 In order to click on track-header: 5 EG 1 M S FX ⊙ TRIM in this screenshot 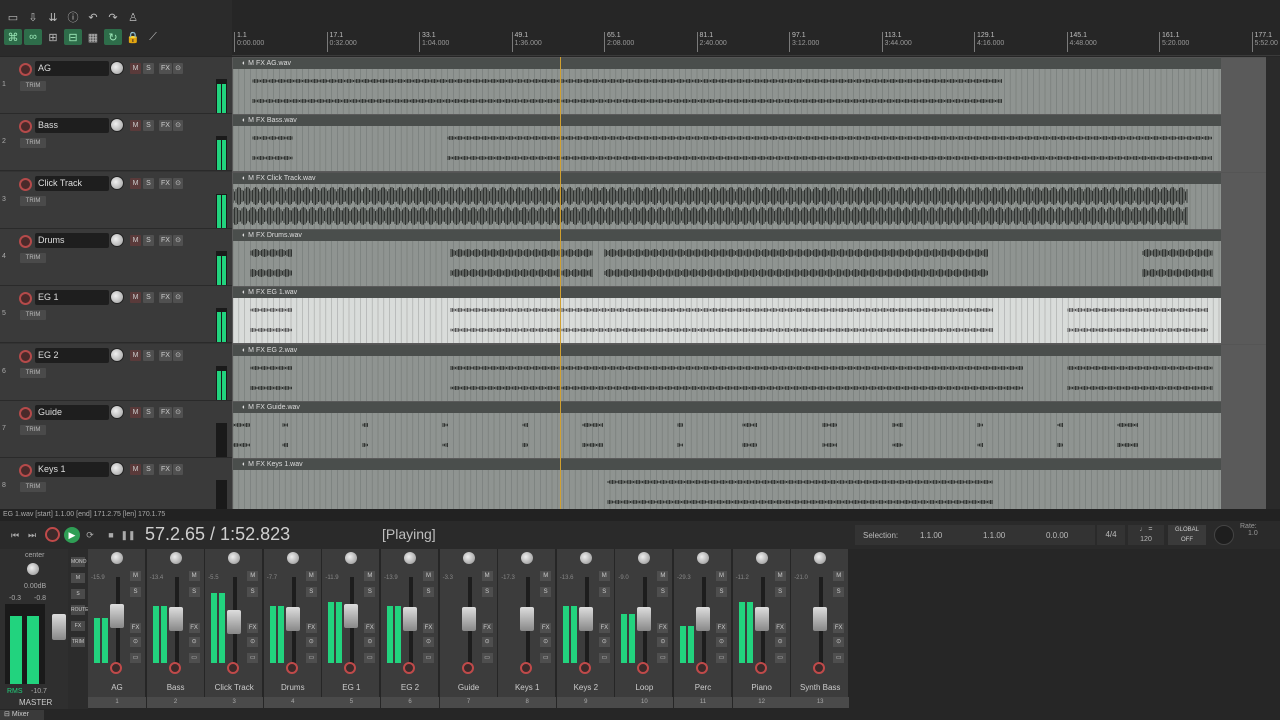, I will do `click(116, 315)`.